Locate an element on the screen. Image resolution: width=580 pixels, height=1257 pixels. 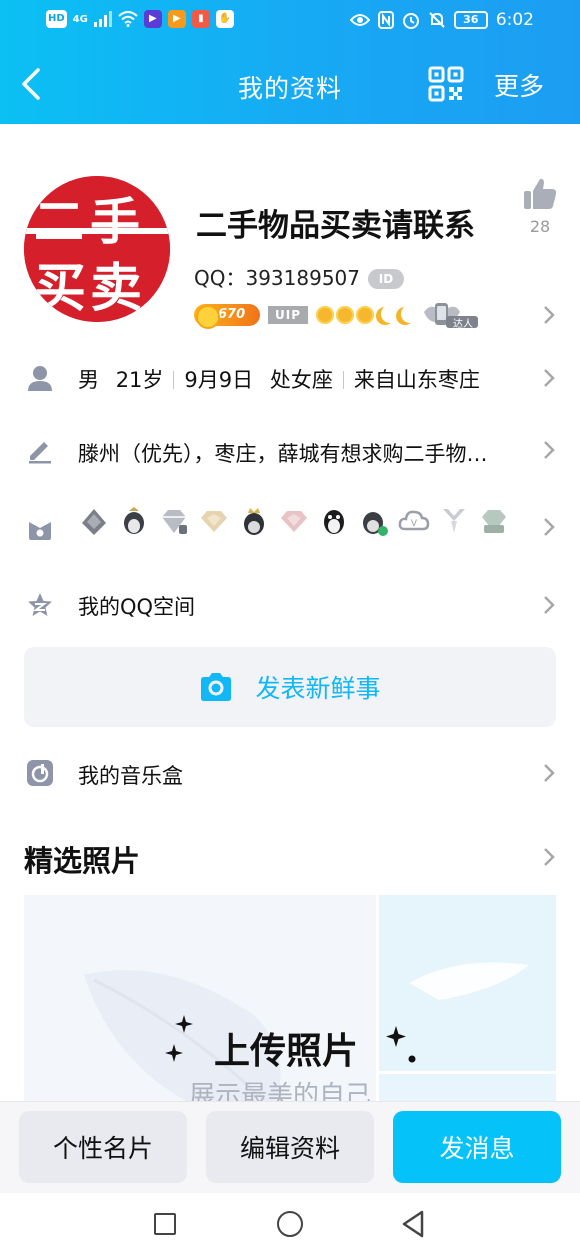
qzone-link: 我的QQ空间 is located at coordinates (136, 606).